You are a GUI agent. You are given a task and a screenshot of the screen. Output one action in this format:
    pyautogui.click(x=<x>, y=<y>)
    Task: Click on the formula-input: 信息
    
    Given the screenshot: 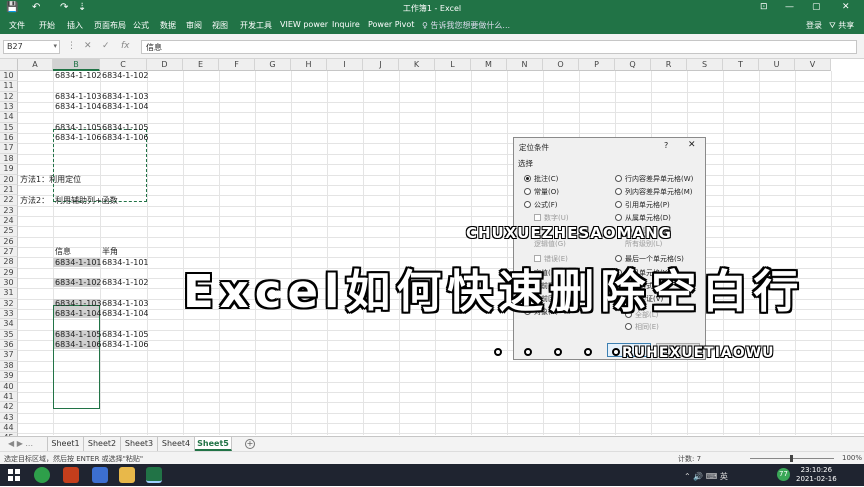 What is the action you would take?
    pyautogui.click(x=499, y=47)
    